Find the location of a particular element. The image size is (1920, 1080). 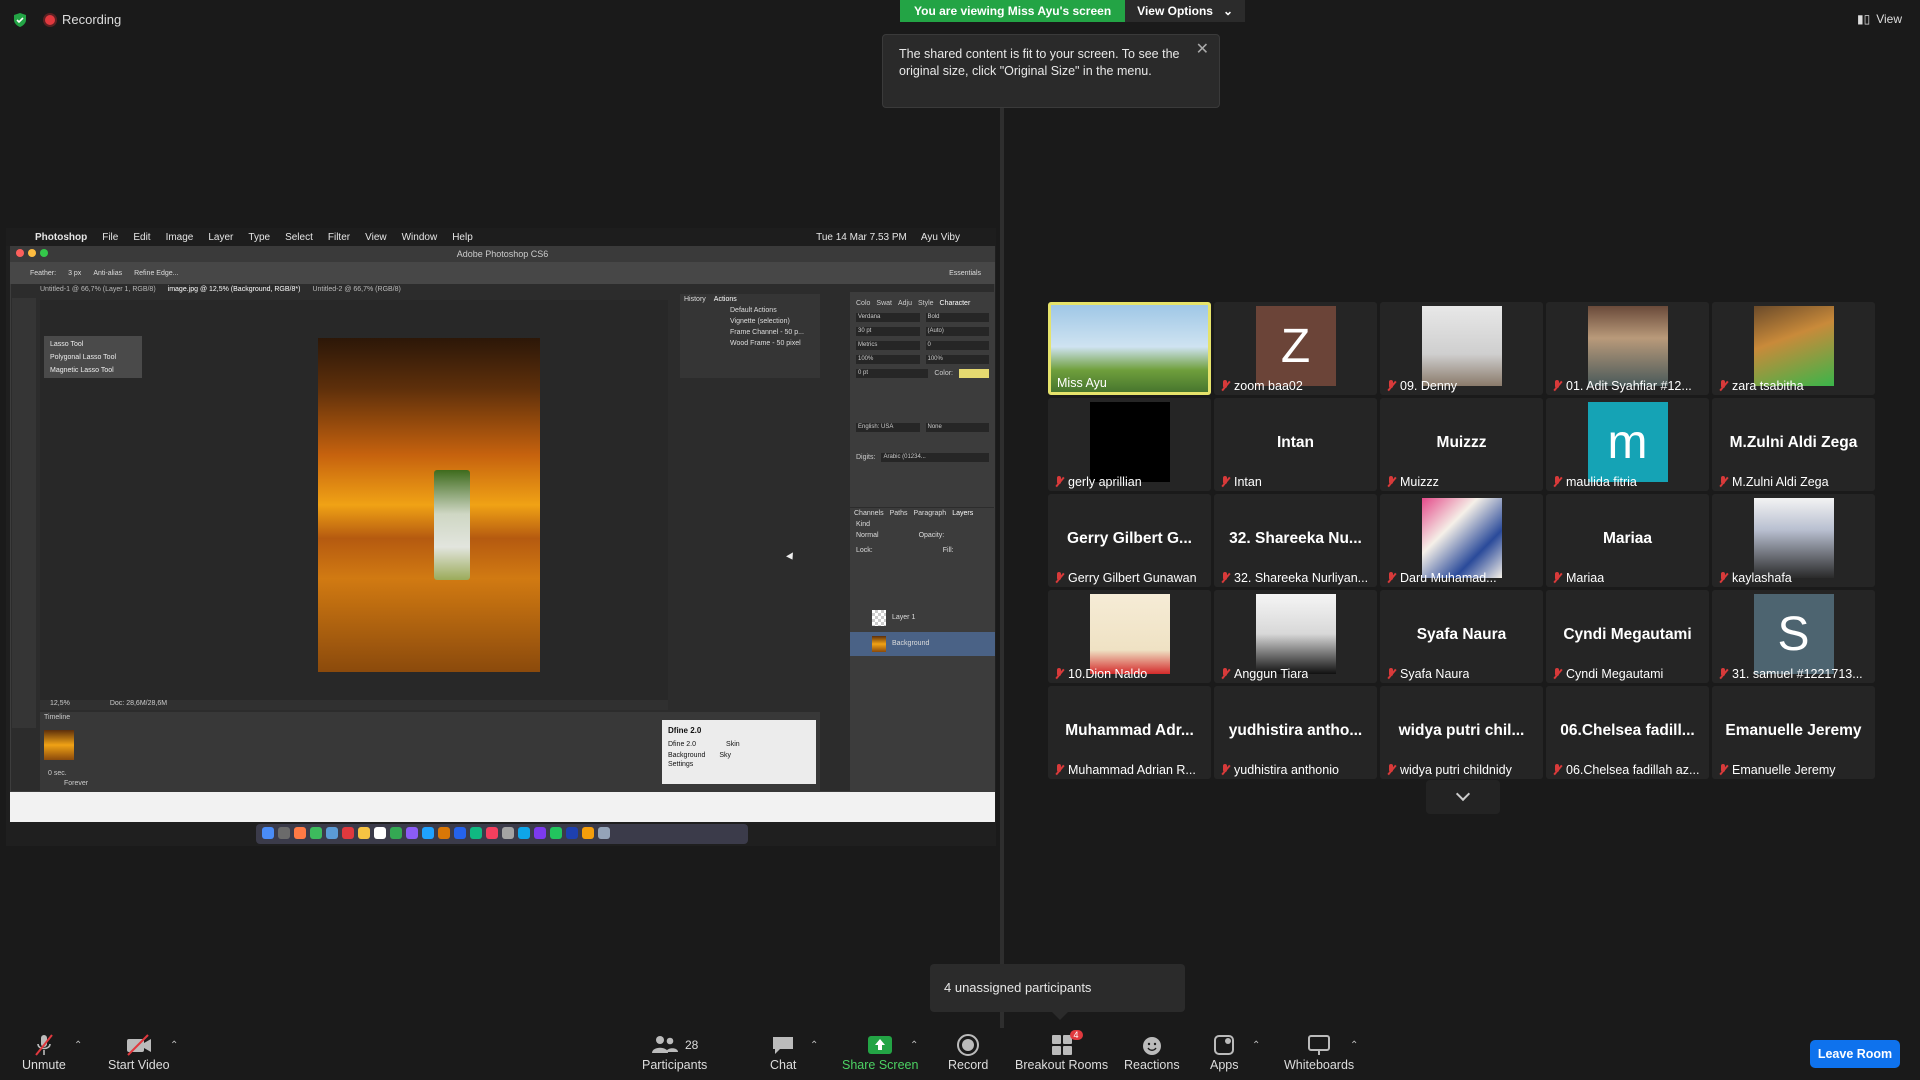

participant-name: yudhistira anthonio is located at coordinates (1279, 770).